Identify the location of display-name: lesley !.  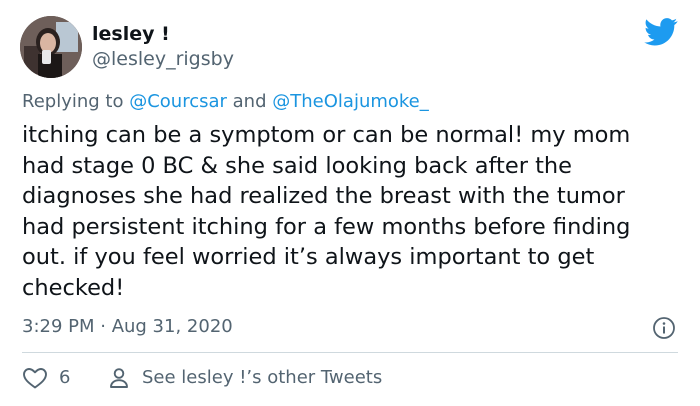
(131, 34).